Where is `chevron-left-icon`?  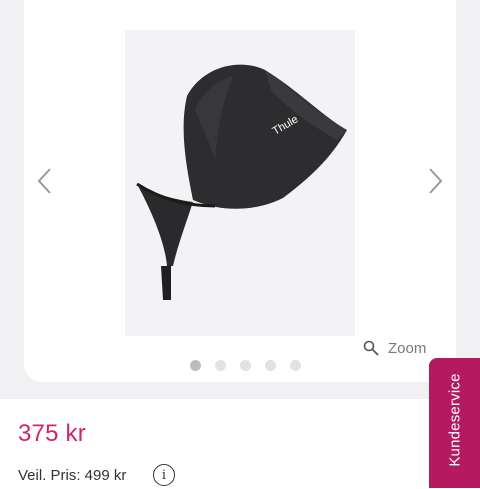
chevron-left-icon is located at coordinates (44, 181).